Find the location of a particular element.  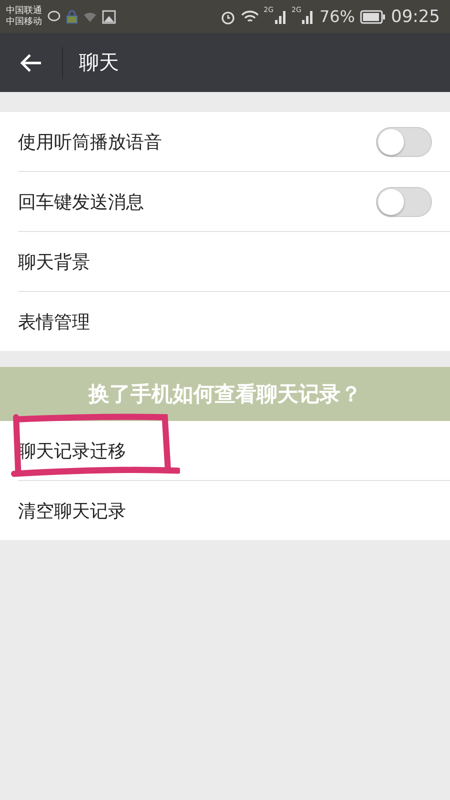

lock-icon is located at coordinates (72, 17).